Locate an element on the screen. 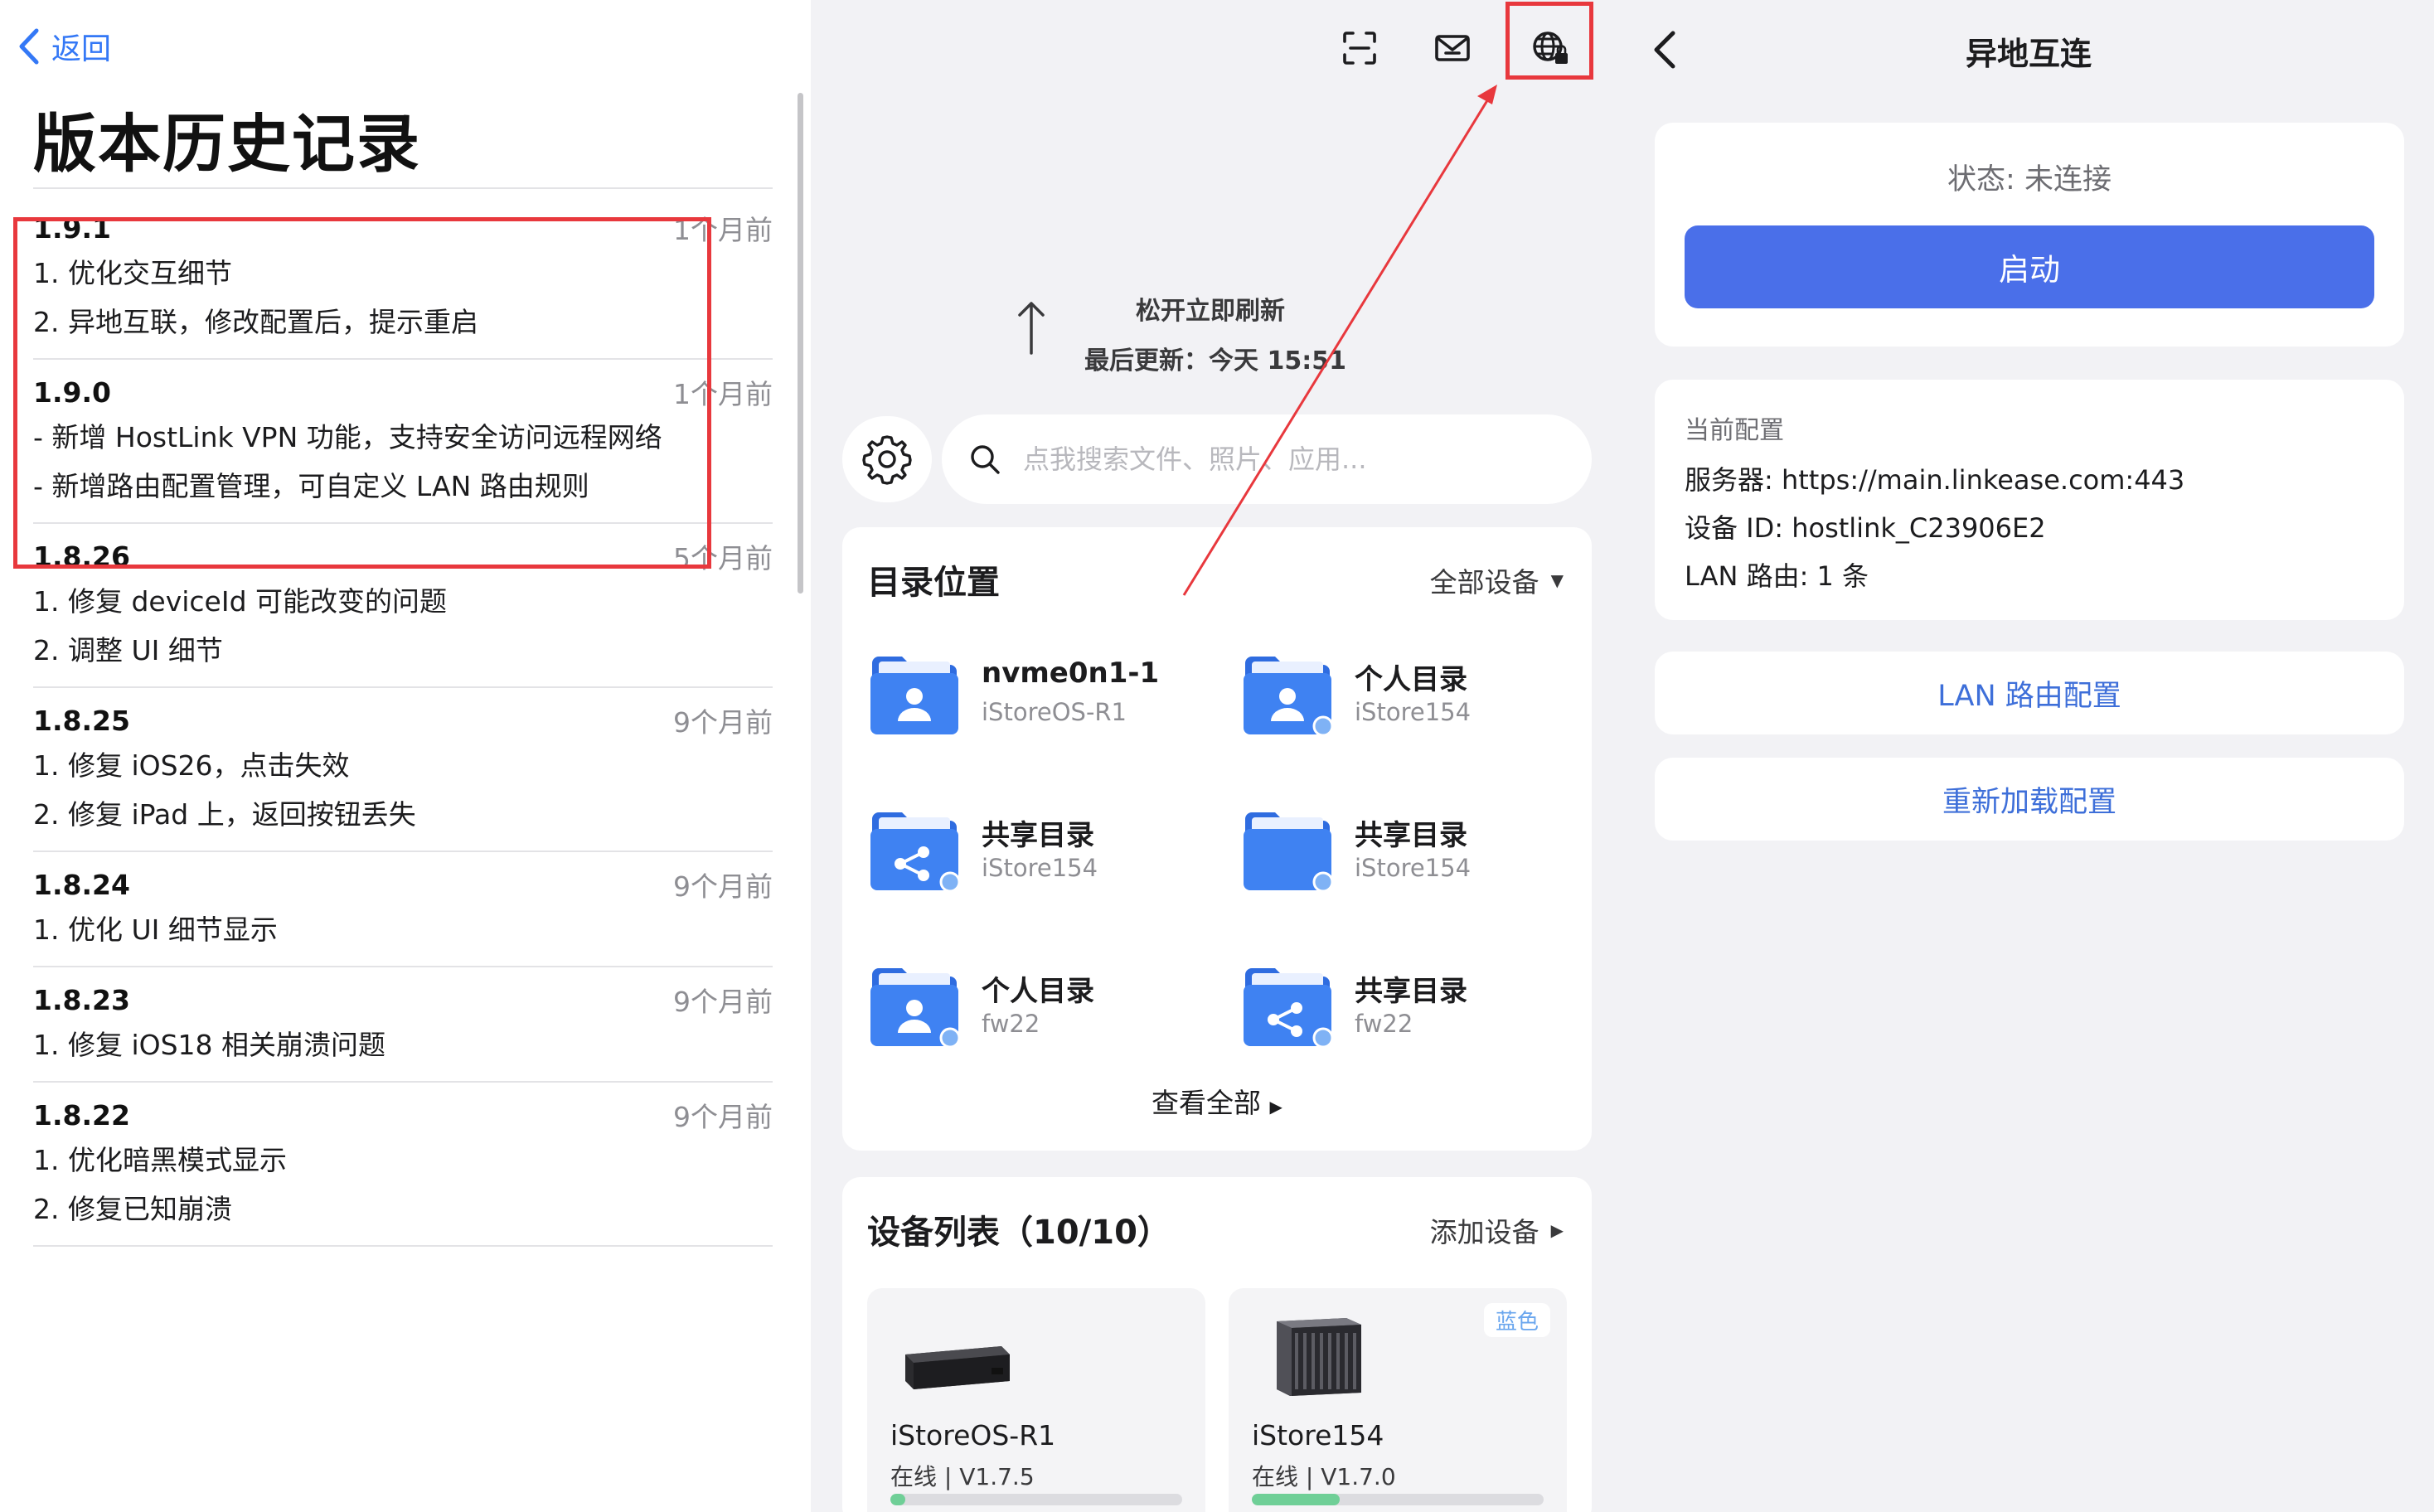 This screenshot has height=1512, width=2434. view-all-link: 查看全部 ▶ is located at coordinates (1217, 1101).